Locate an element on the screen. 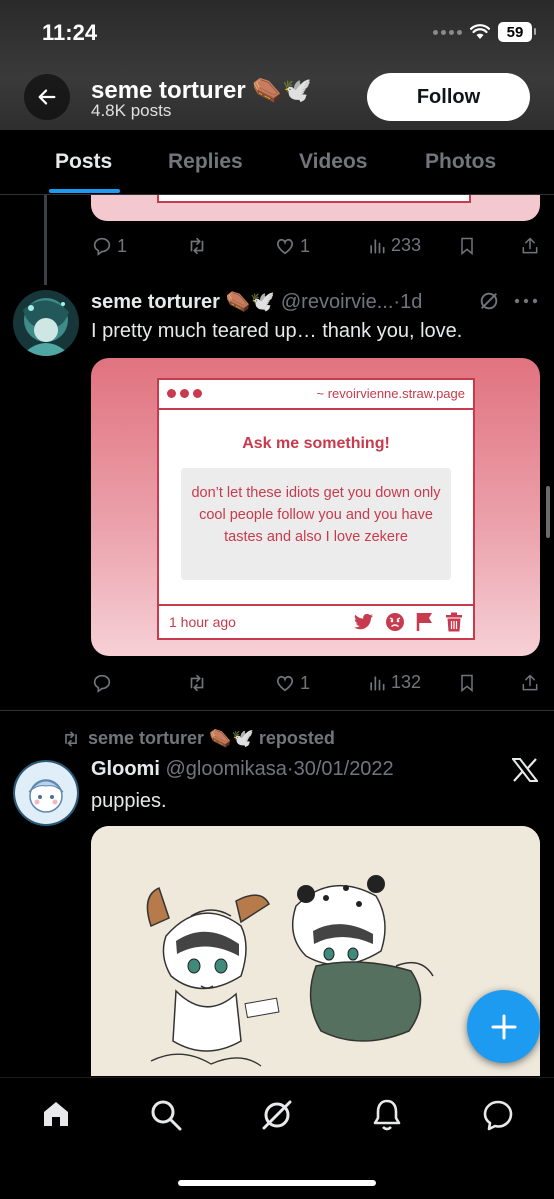 The height and width of the screenshot is (1199, 554). signal-icon is located at coordinates (447, 32).